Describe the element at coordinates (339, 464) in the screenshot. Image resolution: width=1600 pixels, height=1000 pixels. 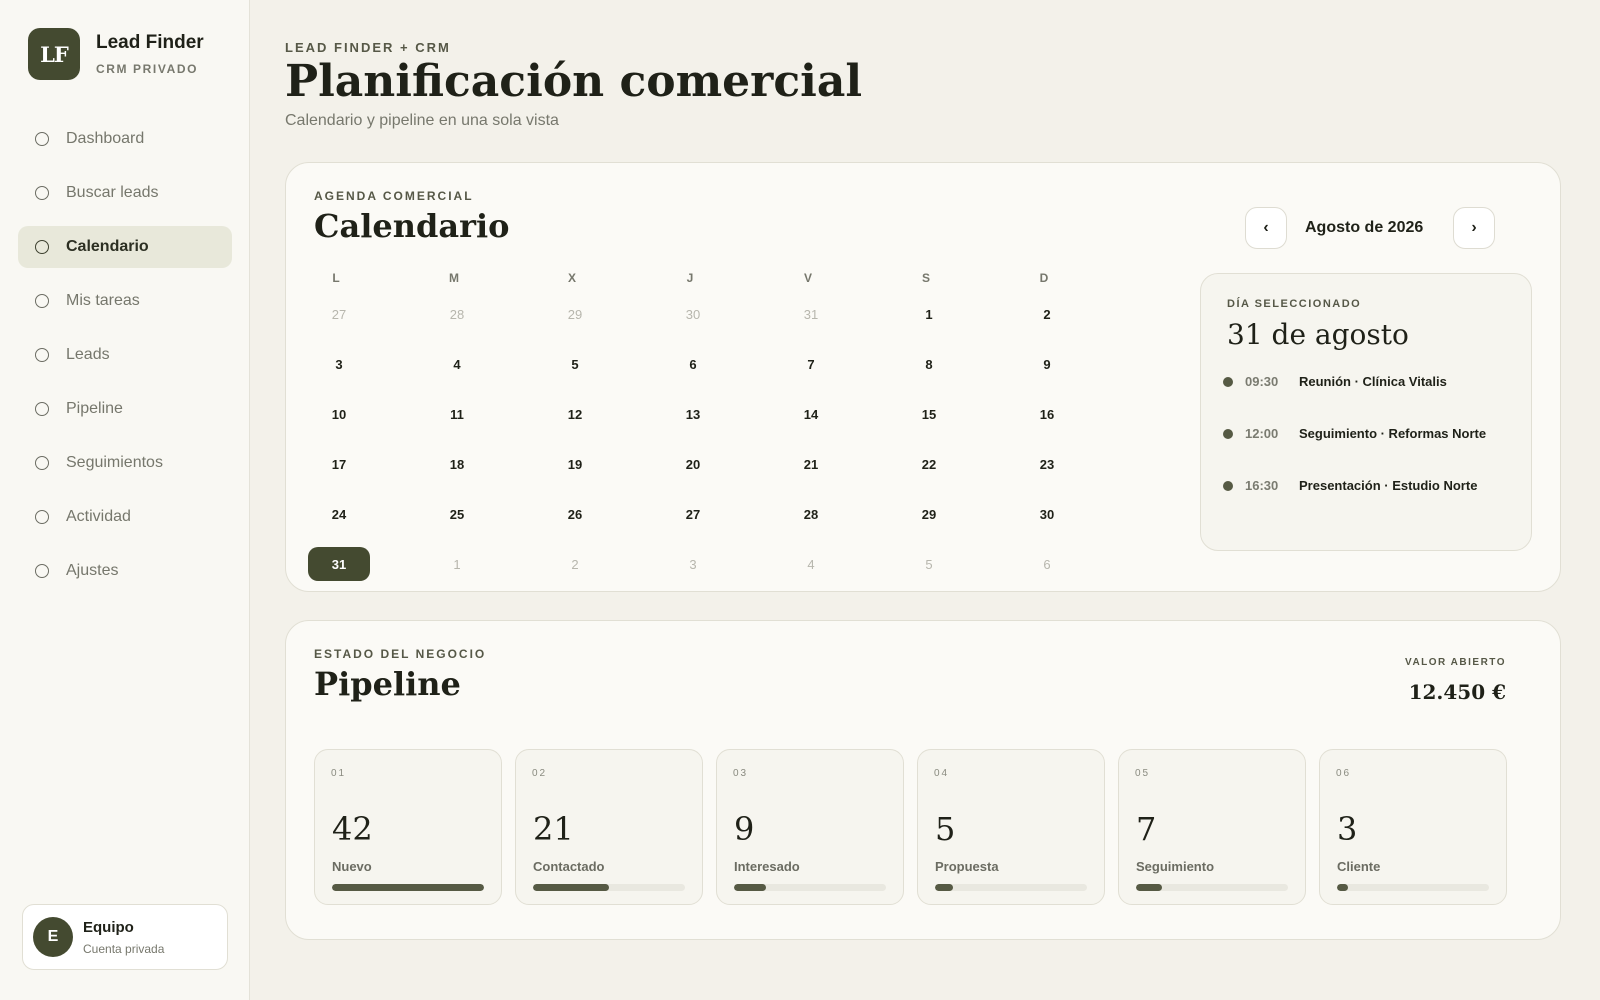
I see `calendar-day: 17` at that location.